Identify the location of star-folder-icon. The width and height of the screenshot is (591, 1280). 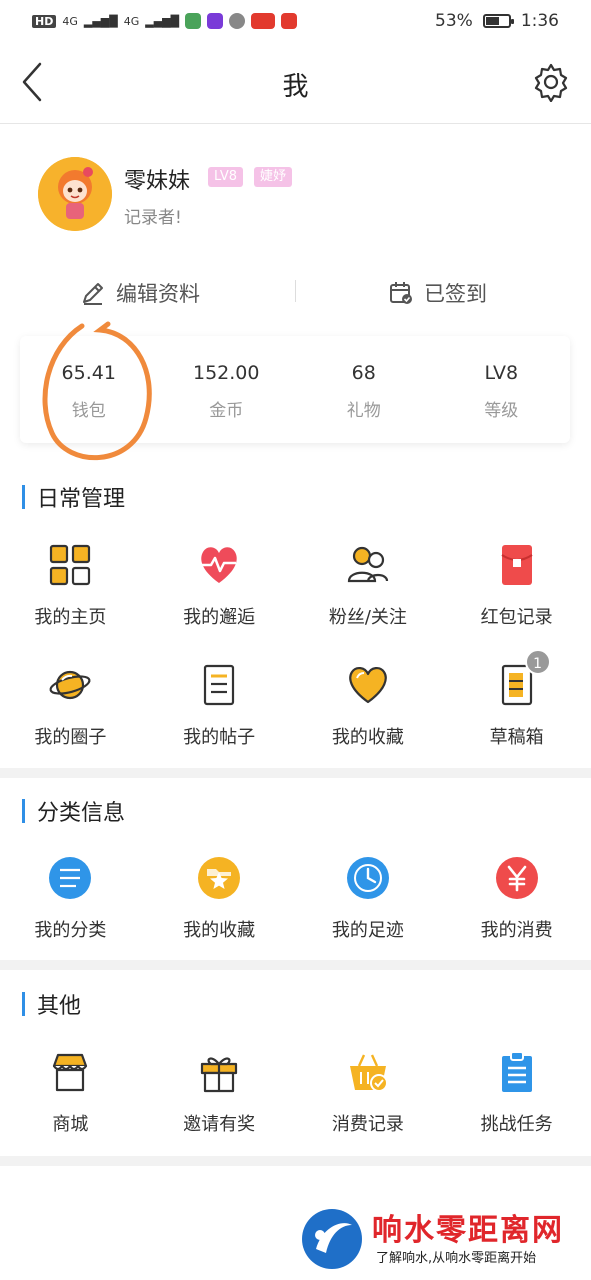
(219, 878).